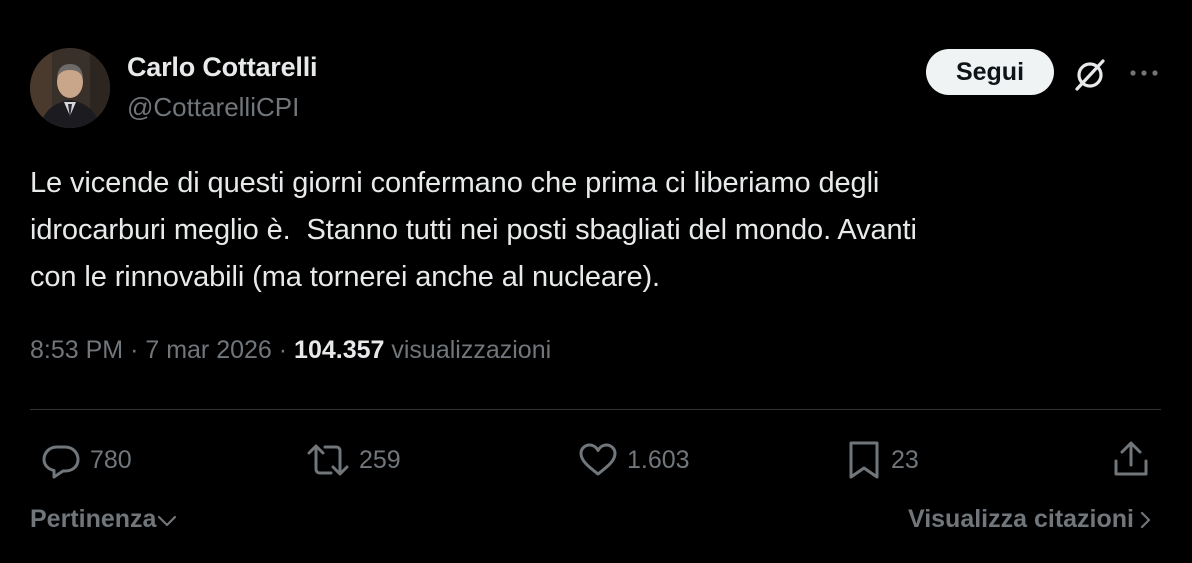 The height and width of the screenshot is (563, 1192). What do you see at coordinates (471, 350) in the screenshot?
I see `views-label: visualizzazioni` at bounding box center [471, 350].